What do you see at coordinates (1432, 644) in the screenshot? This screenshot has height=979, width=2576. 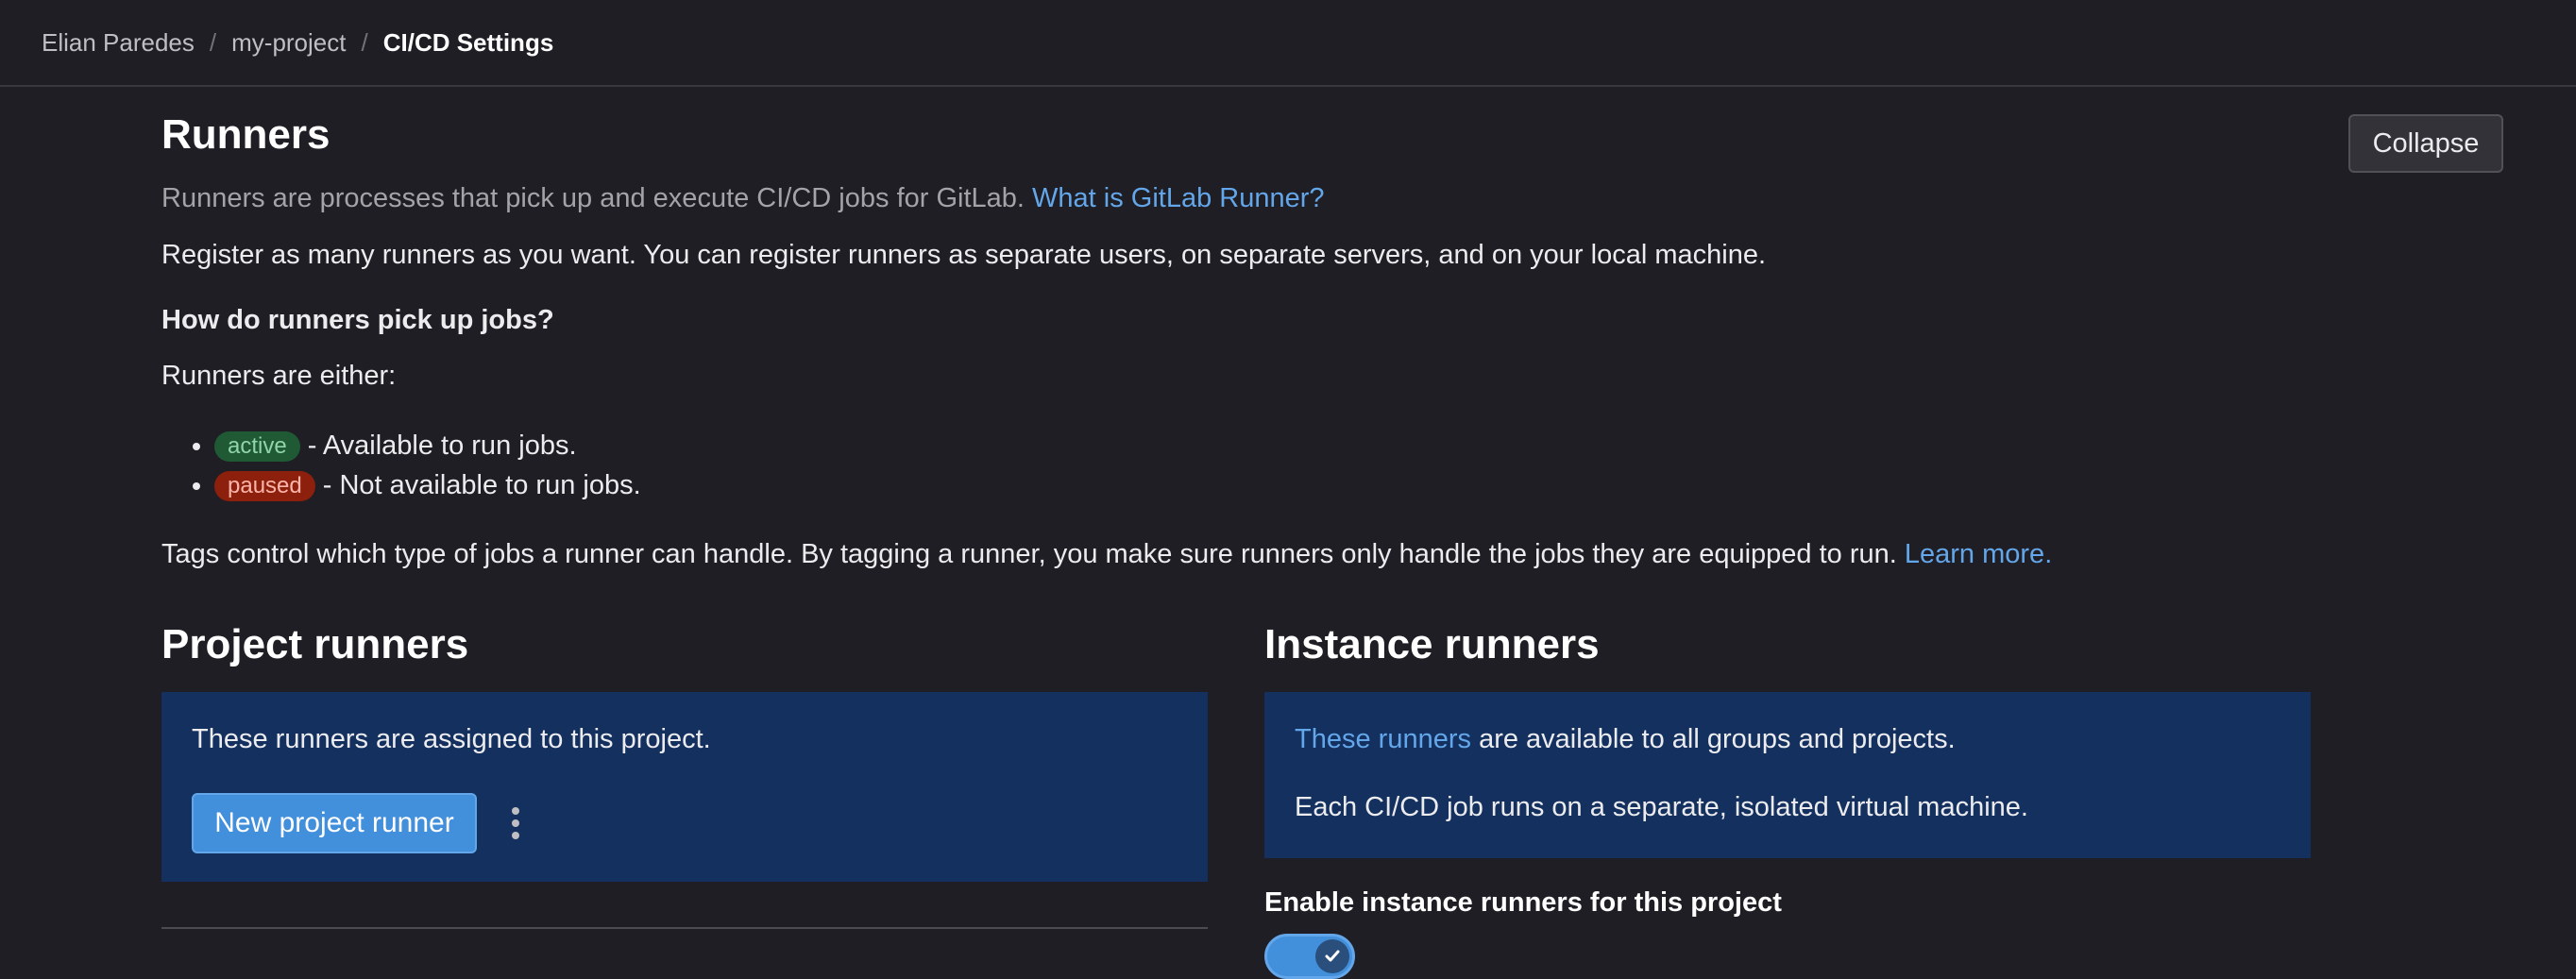 I see `instance-runners-title: Instance runners` at bounding box center [1432, 644].